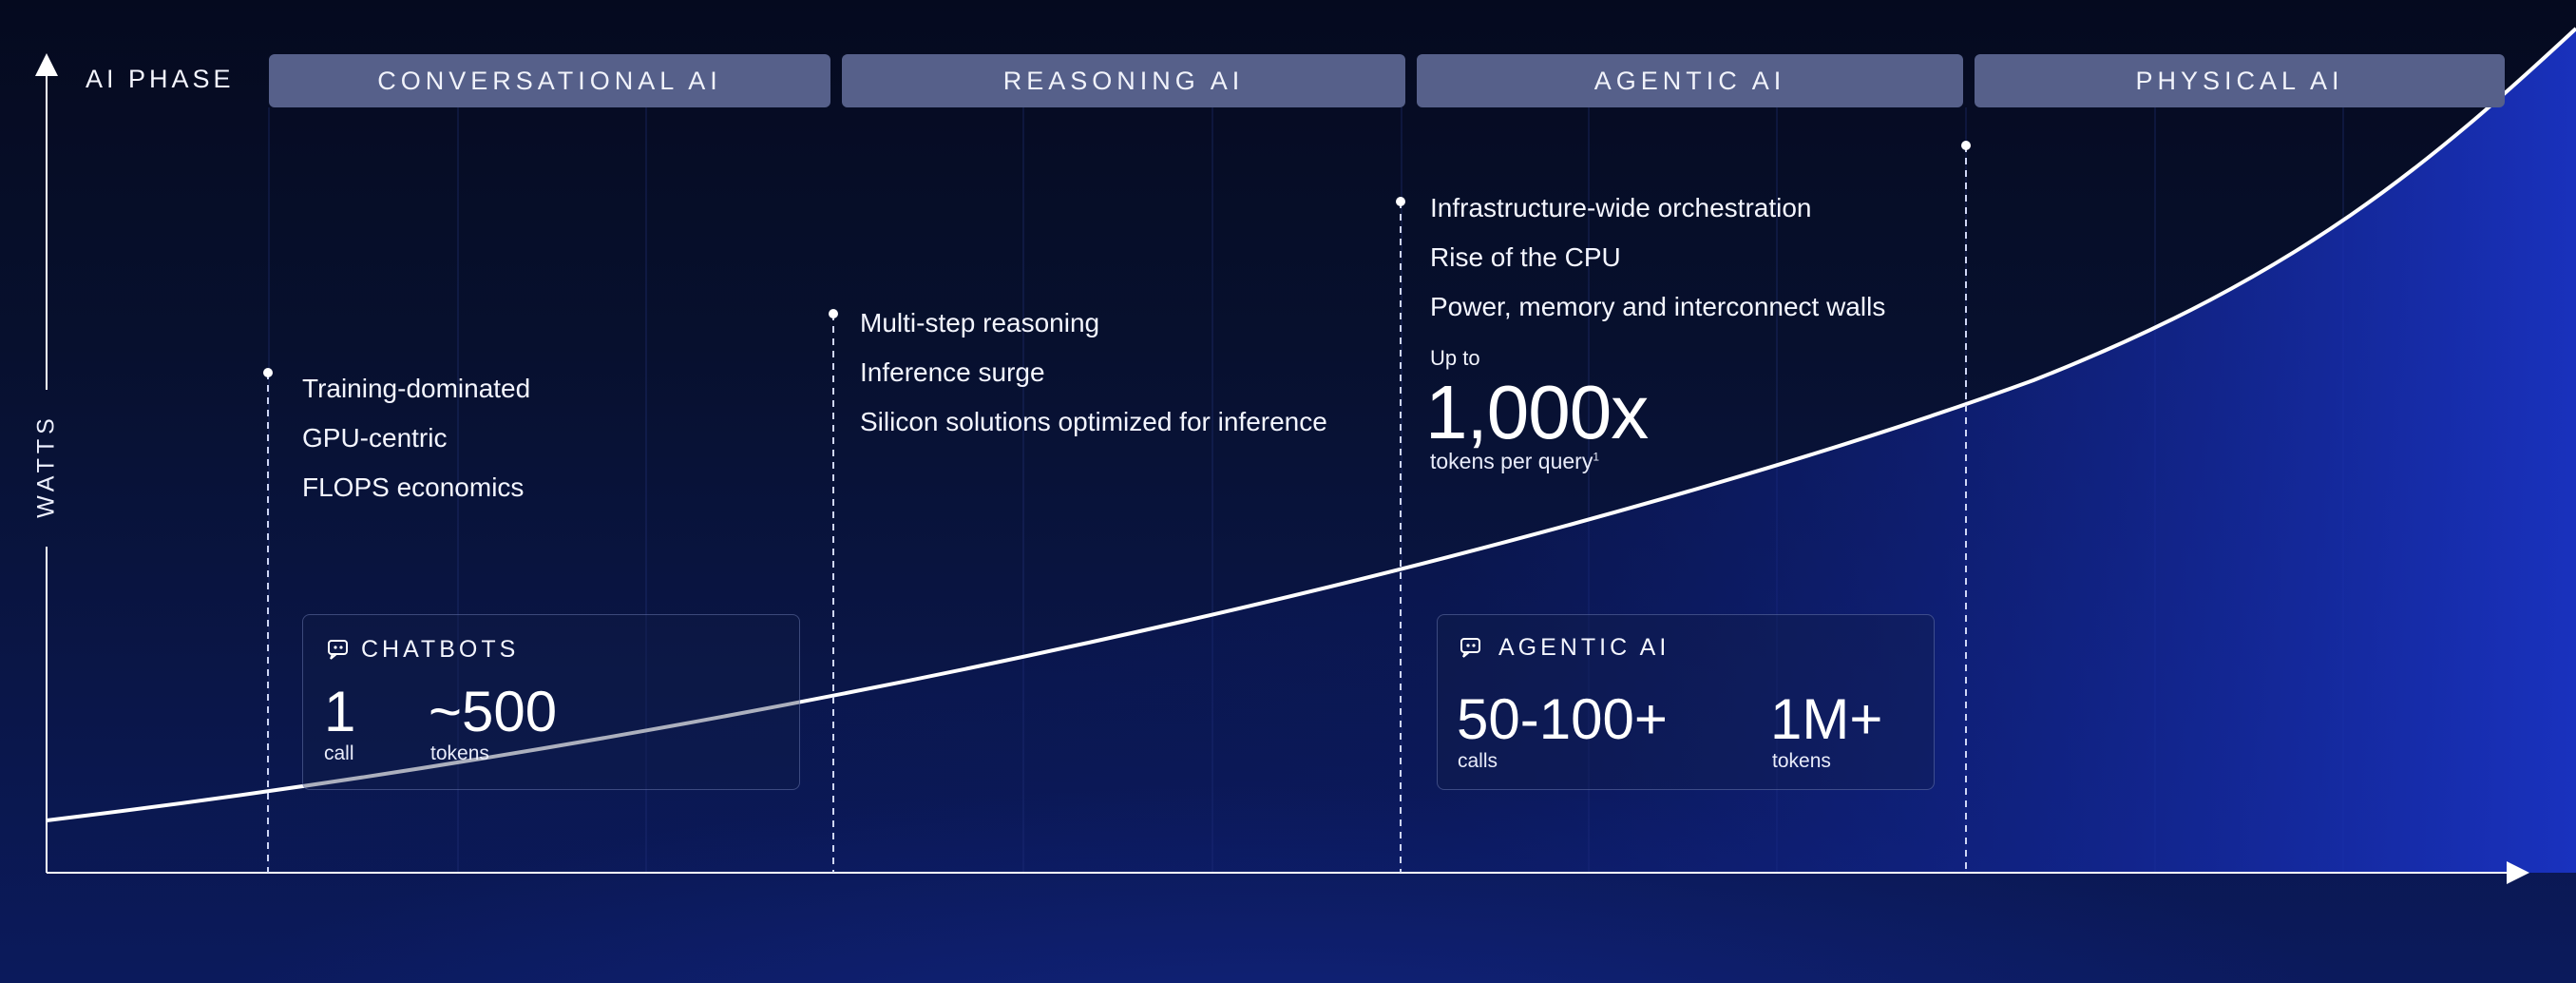 Image resolution: width=2576 pixels, height=983 pixels. Describe the element at coordinates (338, 650) in the screenshot. I see `chat-bot-icon` at that location.